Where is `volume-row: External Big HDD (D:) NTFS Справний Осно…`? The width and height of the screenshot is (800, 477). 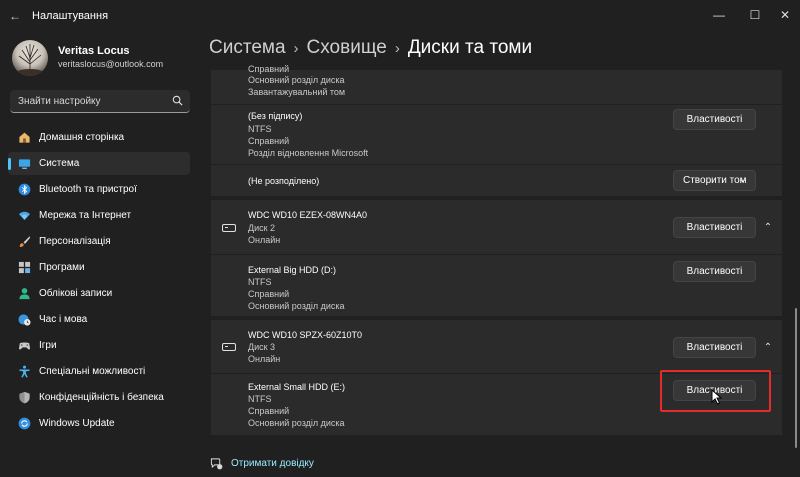 volume-row: External Big HDD (D:) NTFS Справний Осно… is located at coordinates (496, 285).